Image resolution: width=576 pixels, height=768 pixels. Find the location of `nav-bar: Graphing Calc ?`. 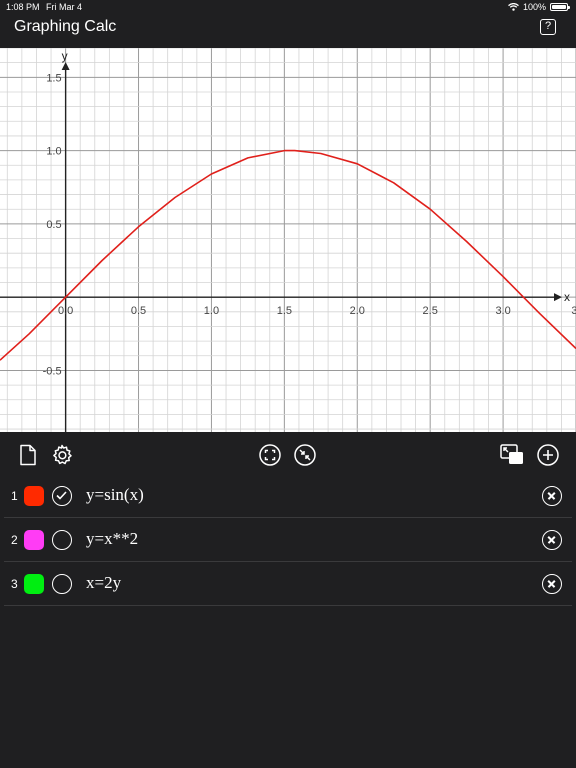

nav-bar: Graphing Calc ? is located at coordinates (288, 31).